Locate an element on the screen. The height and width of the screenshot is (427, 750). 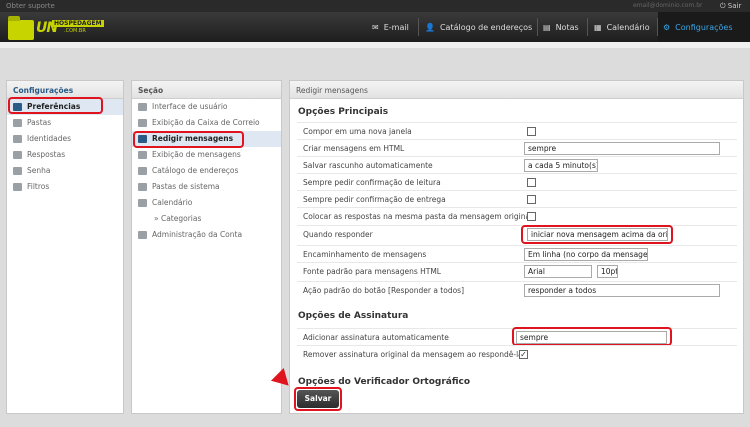
section-item-system-folders: Pastas de sistema is located at coordinates (206, 187).